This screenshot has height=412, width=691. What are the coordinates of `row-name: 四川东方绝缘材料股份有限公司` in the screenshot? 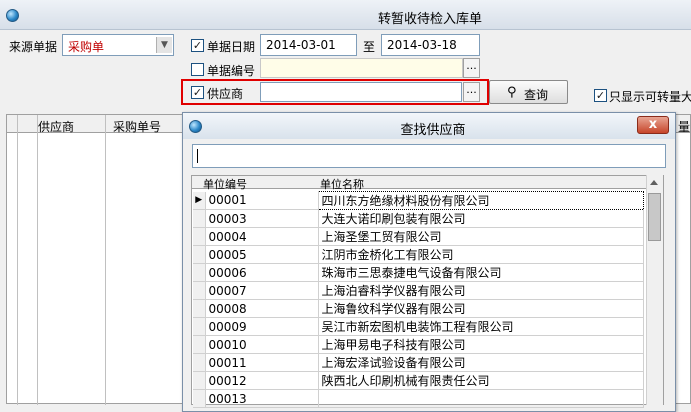 It's located at (480, 200).